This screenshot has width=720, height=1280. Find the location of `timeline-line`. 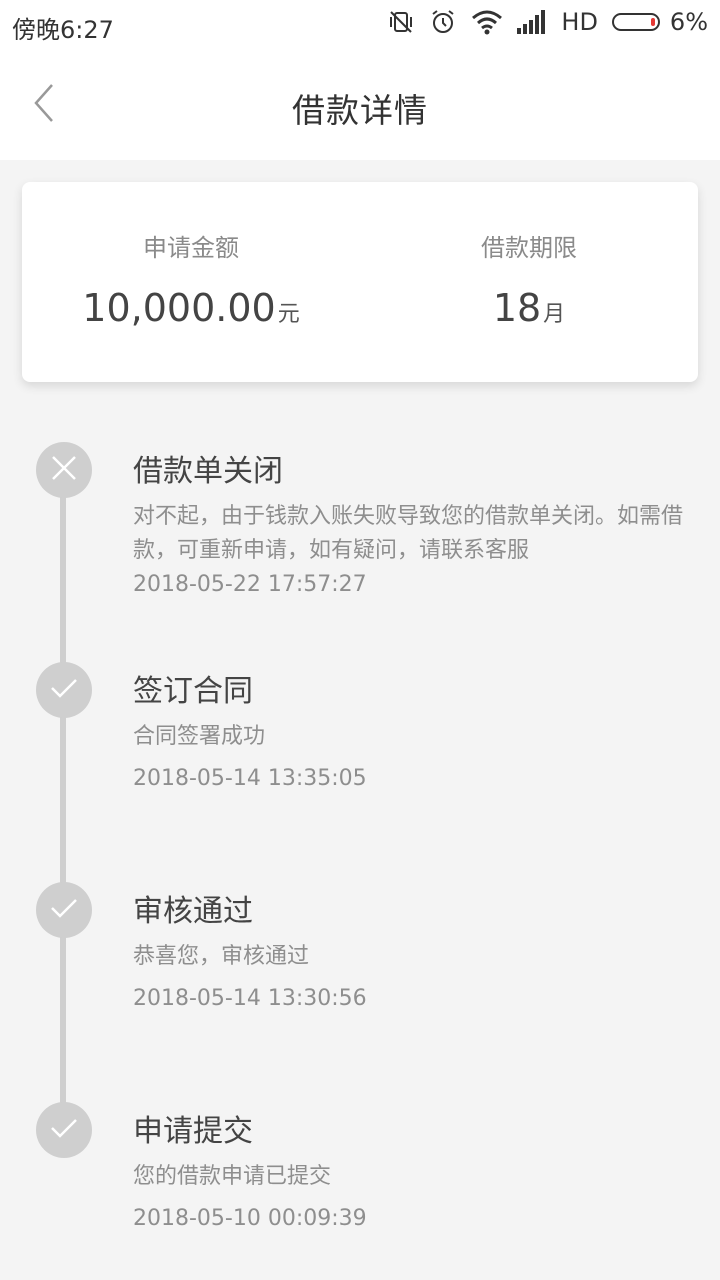

timeline-line is located at coordinates (63, 800).